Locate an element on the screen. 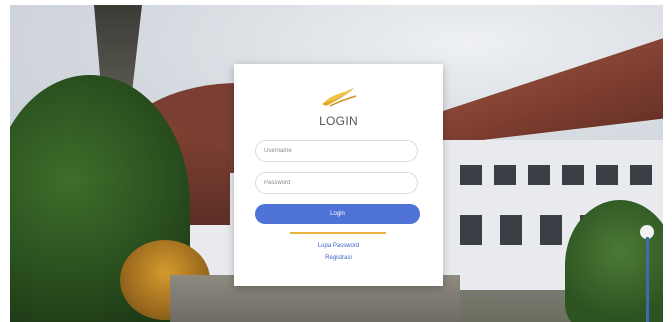 This screenshot has height=322, width=672. forgot-password-link: Lupa Password is located at coordinates (338, 246).